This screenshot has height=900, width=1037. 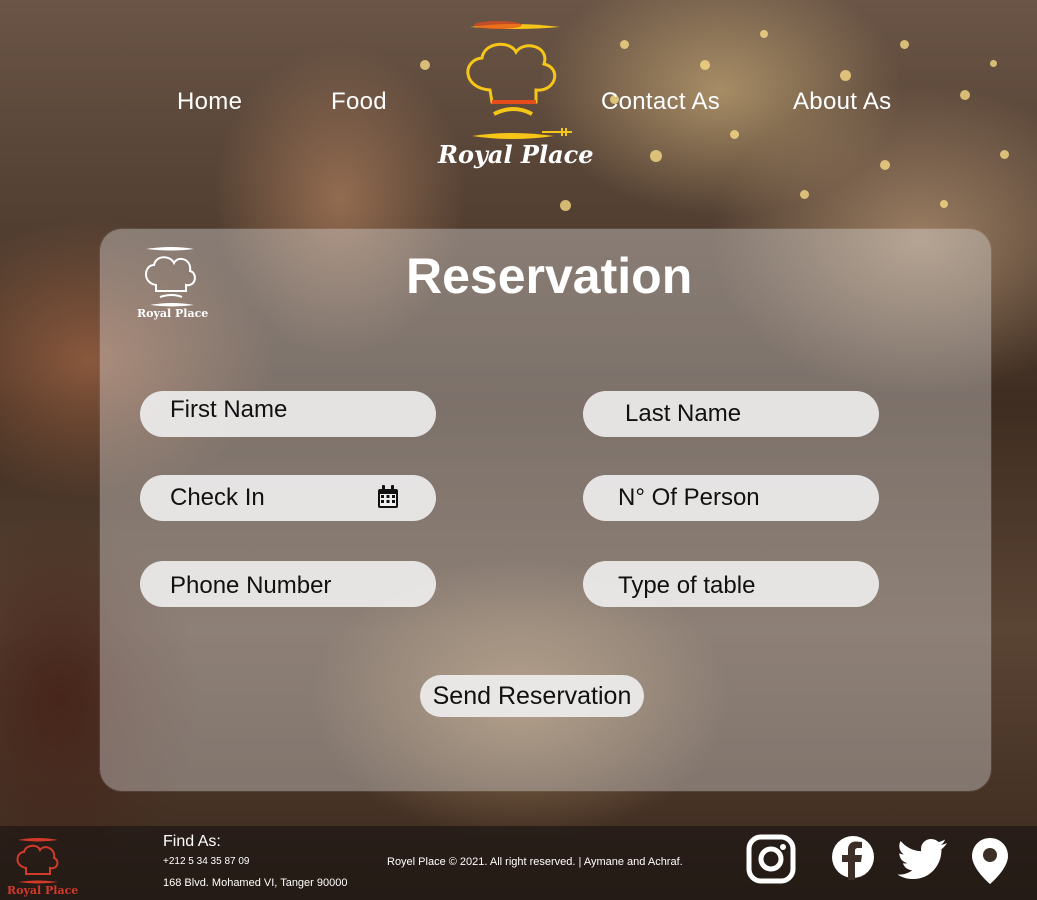 I want to click on check-in-field: Check In, so click(x=288, y=498).